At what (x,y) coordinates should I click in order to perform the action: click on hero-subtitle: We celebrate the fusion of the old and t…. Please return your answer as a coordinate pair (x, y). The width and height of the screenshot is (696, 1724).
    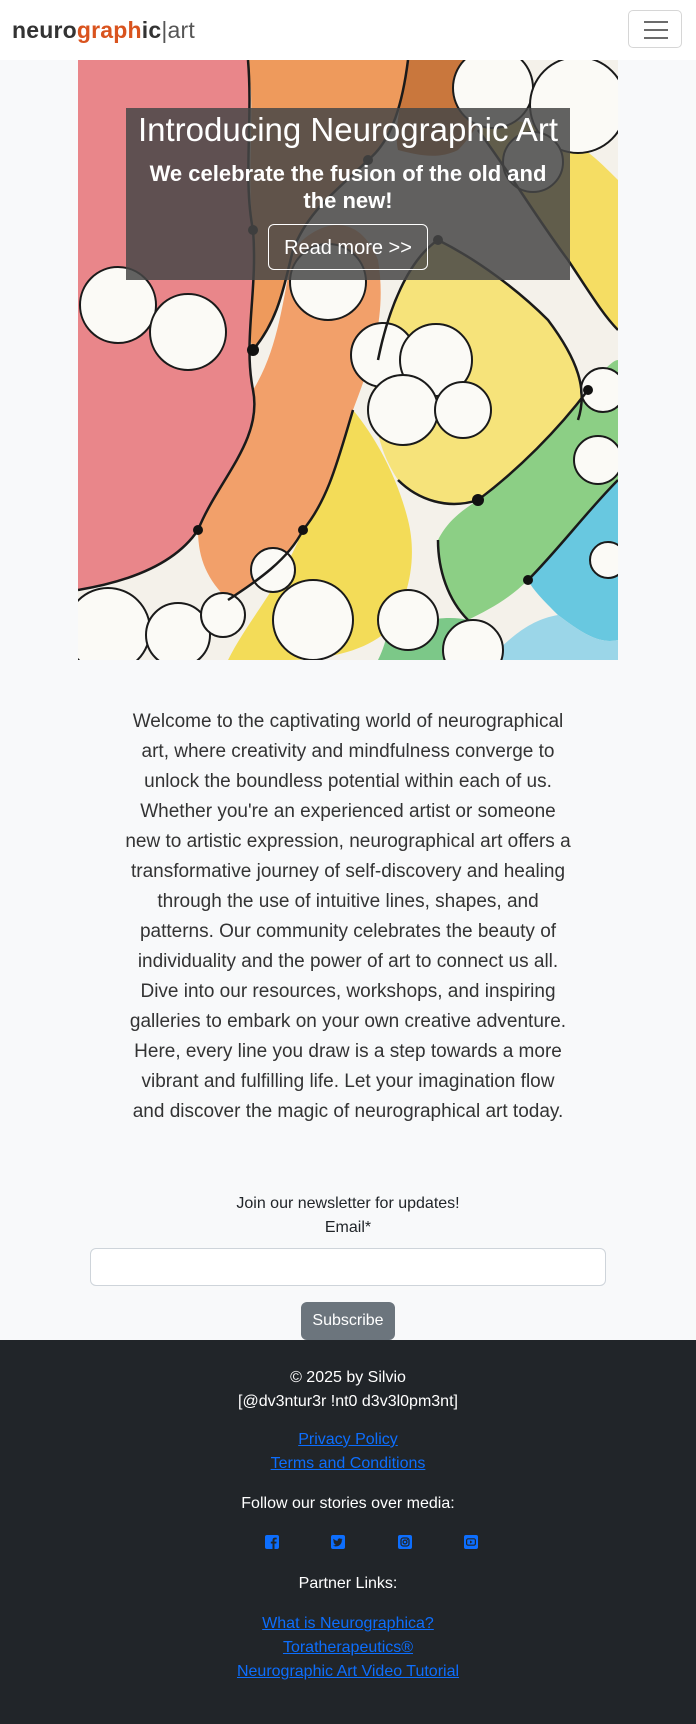
    Looking at the image, I should click on (348, 187).